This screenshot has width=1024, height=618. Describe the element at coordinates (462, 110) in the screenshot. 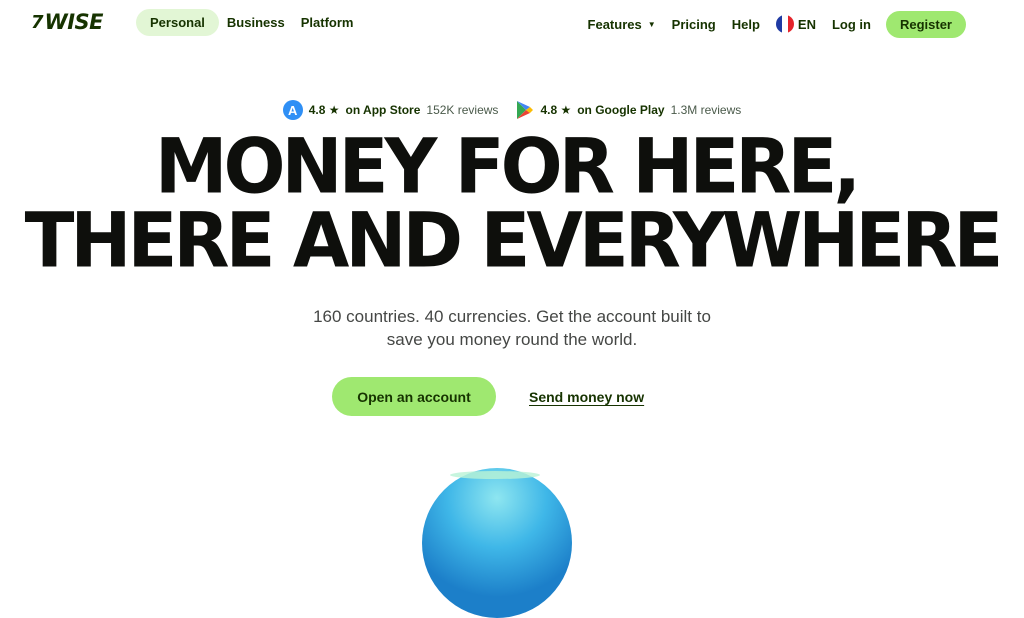

I see `rating-reviews: 152K reviews` at that location.